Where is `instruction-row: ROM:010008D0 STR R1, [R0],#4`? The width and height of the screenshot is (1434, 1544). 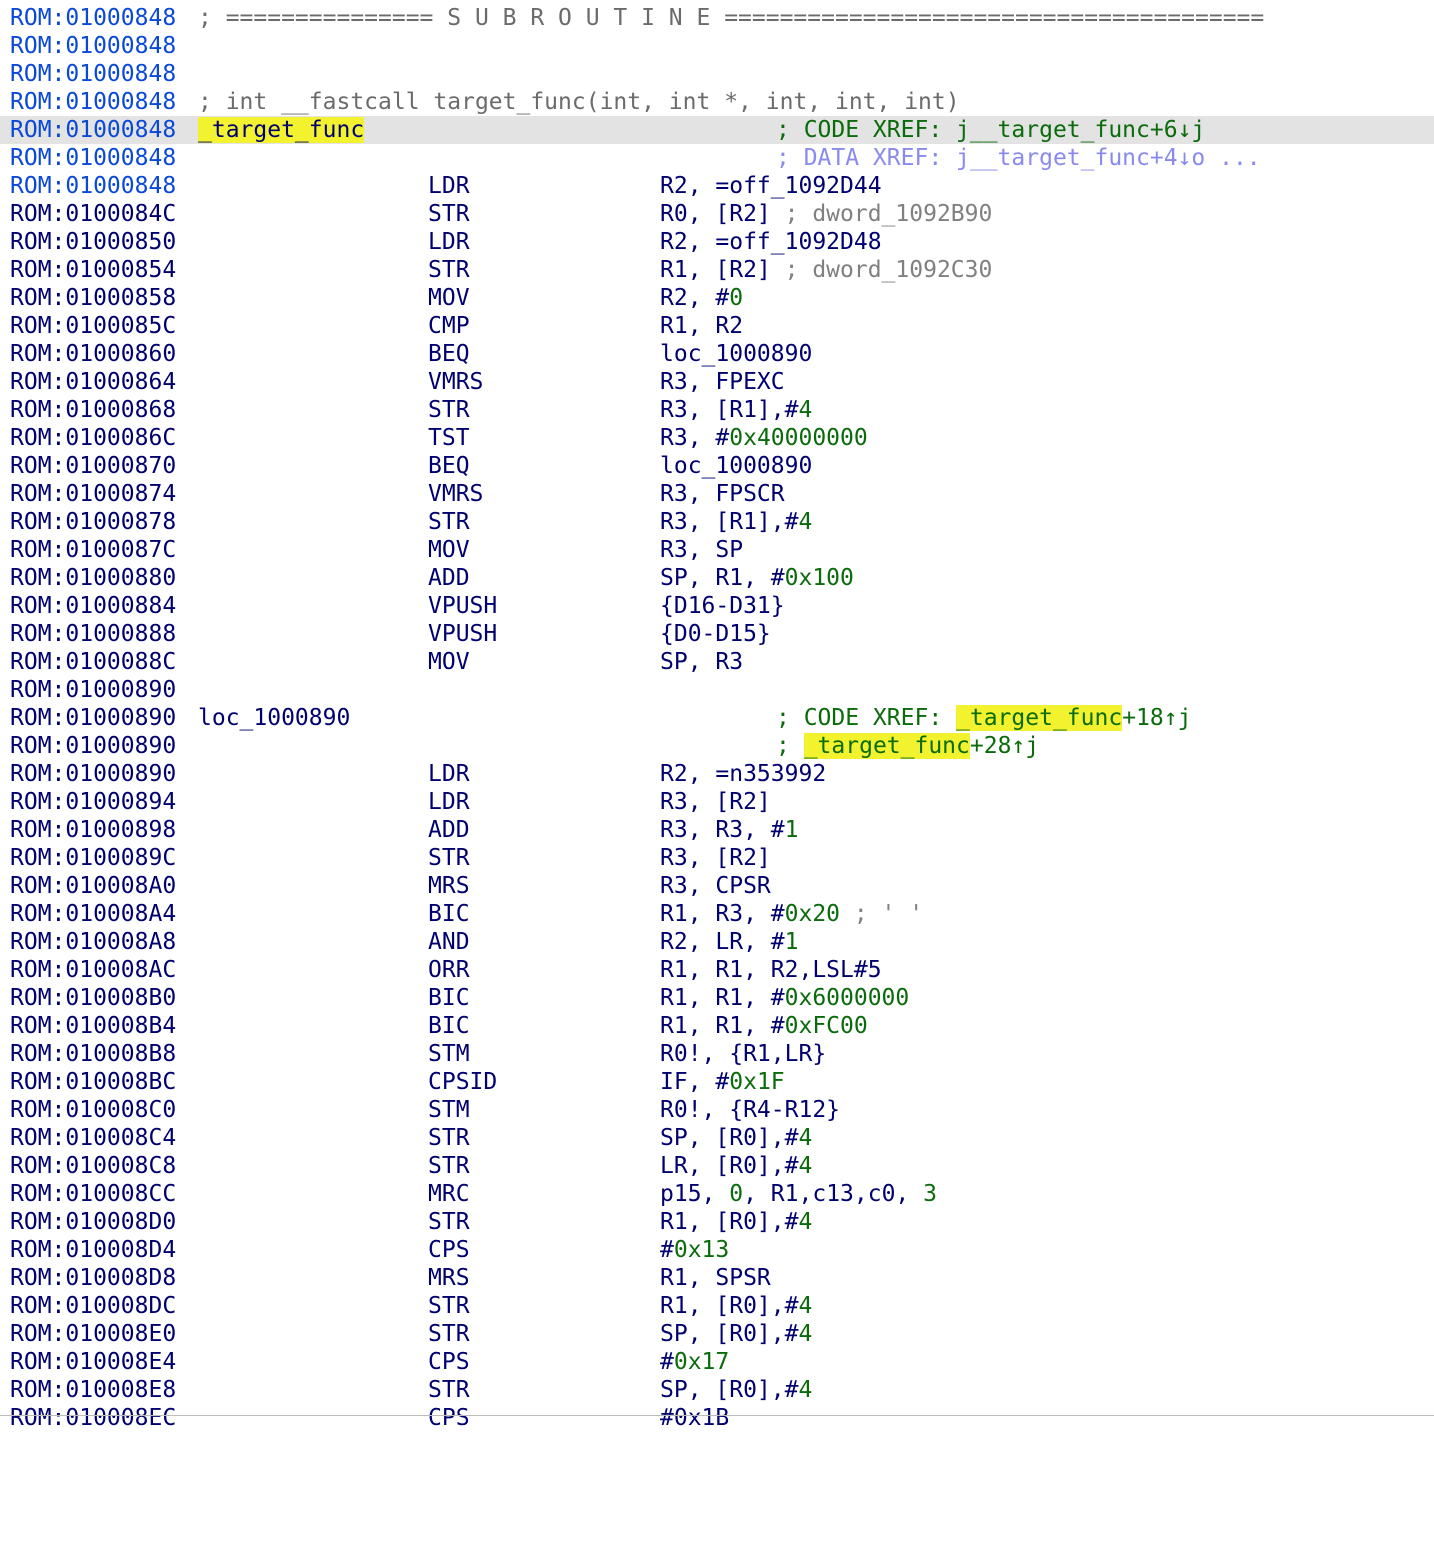 instruction-row: ROM:010008D0 STR R1, [R0],#4 is located at coordinates (717, 1222).